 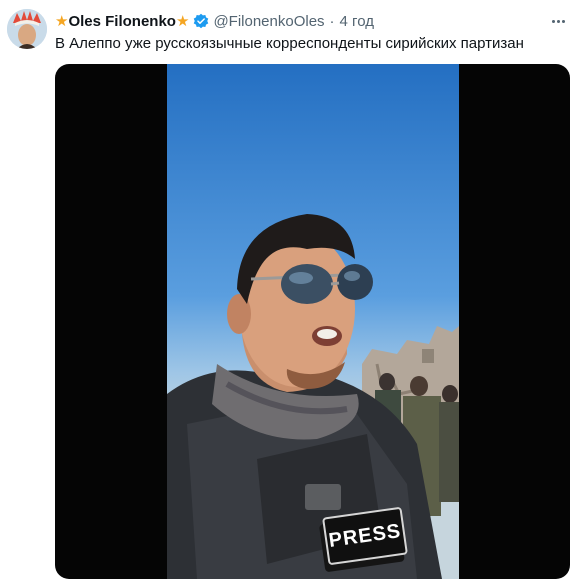 I want to click on author-name-text: Oles Filonenko, so click(x=122, y=21).